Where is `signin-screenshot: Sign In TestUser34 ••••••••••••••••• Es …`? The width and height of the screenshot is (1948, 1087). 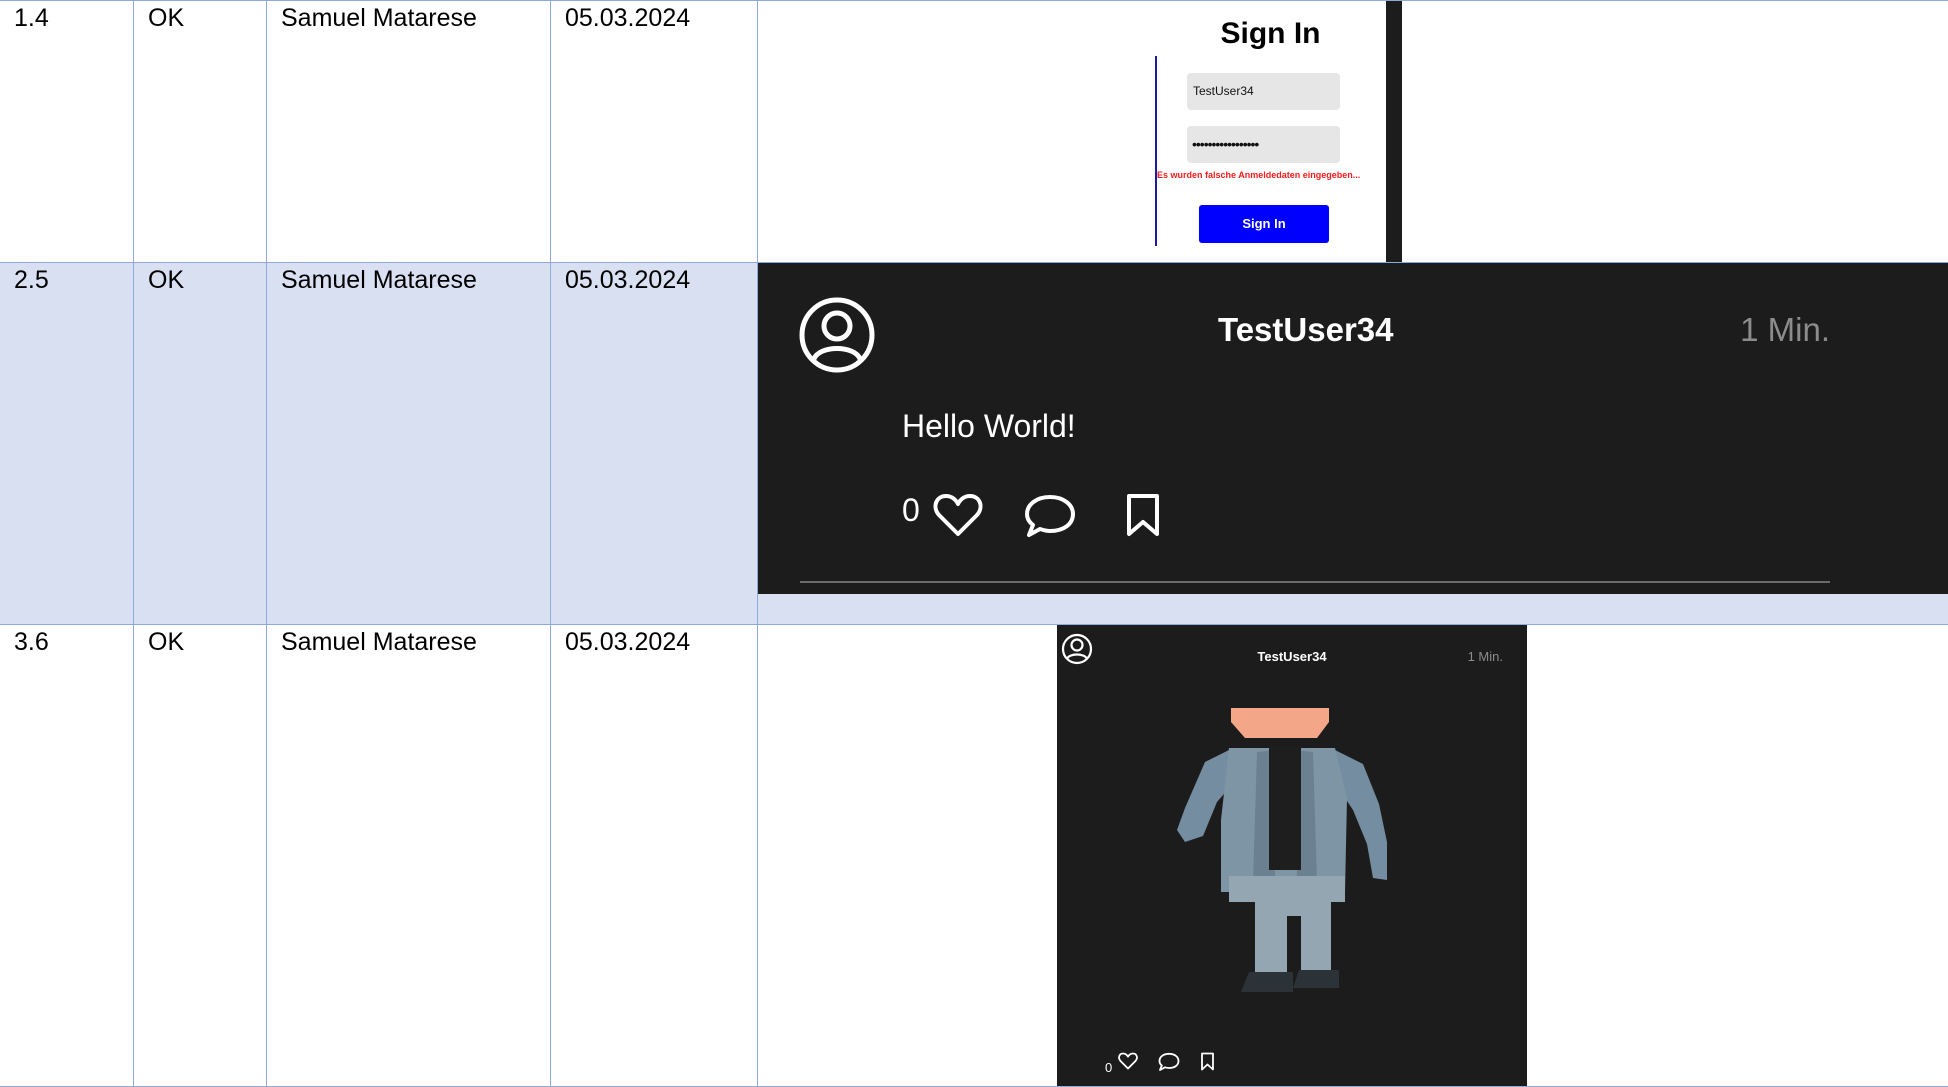
signin-screenshot: Sign In TestUser34 ••••••••••••••••• Es … is located at coordinates (1278, 131).